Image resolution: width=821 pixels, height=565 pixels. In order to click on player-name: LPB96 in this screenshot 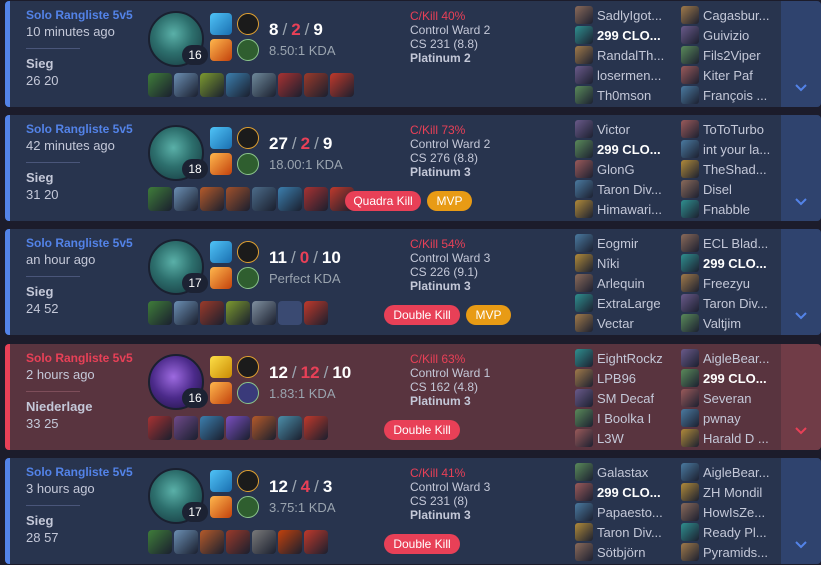, I will do `click(616, 378)`.